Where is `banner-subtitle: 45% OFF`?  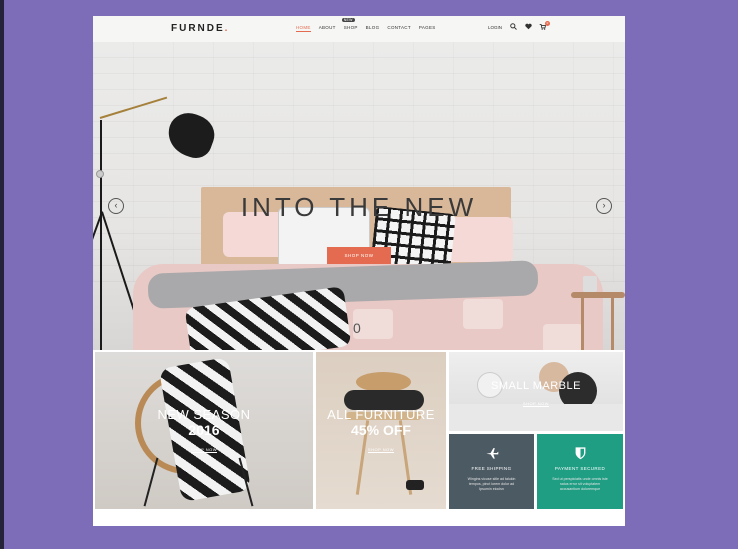
banner-subtitle: 45% OFF is located at coordinates (381, 430).